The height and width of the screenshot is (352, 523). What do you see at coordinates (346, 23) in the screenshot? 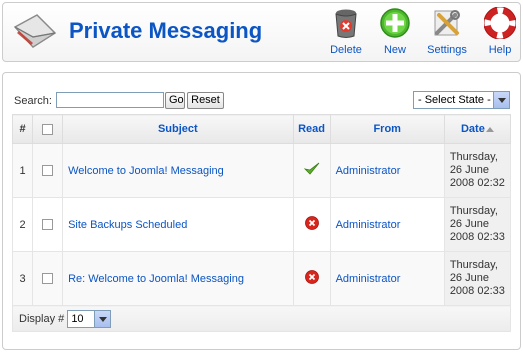
I see `trash-icon` at bounding box center [346, 23].